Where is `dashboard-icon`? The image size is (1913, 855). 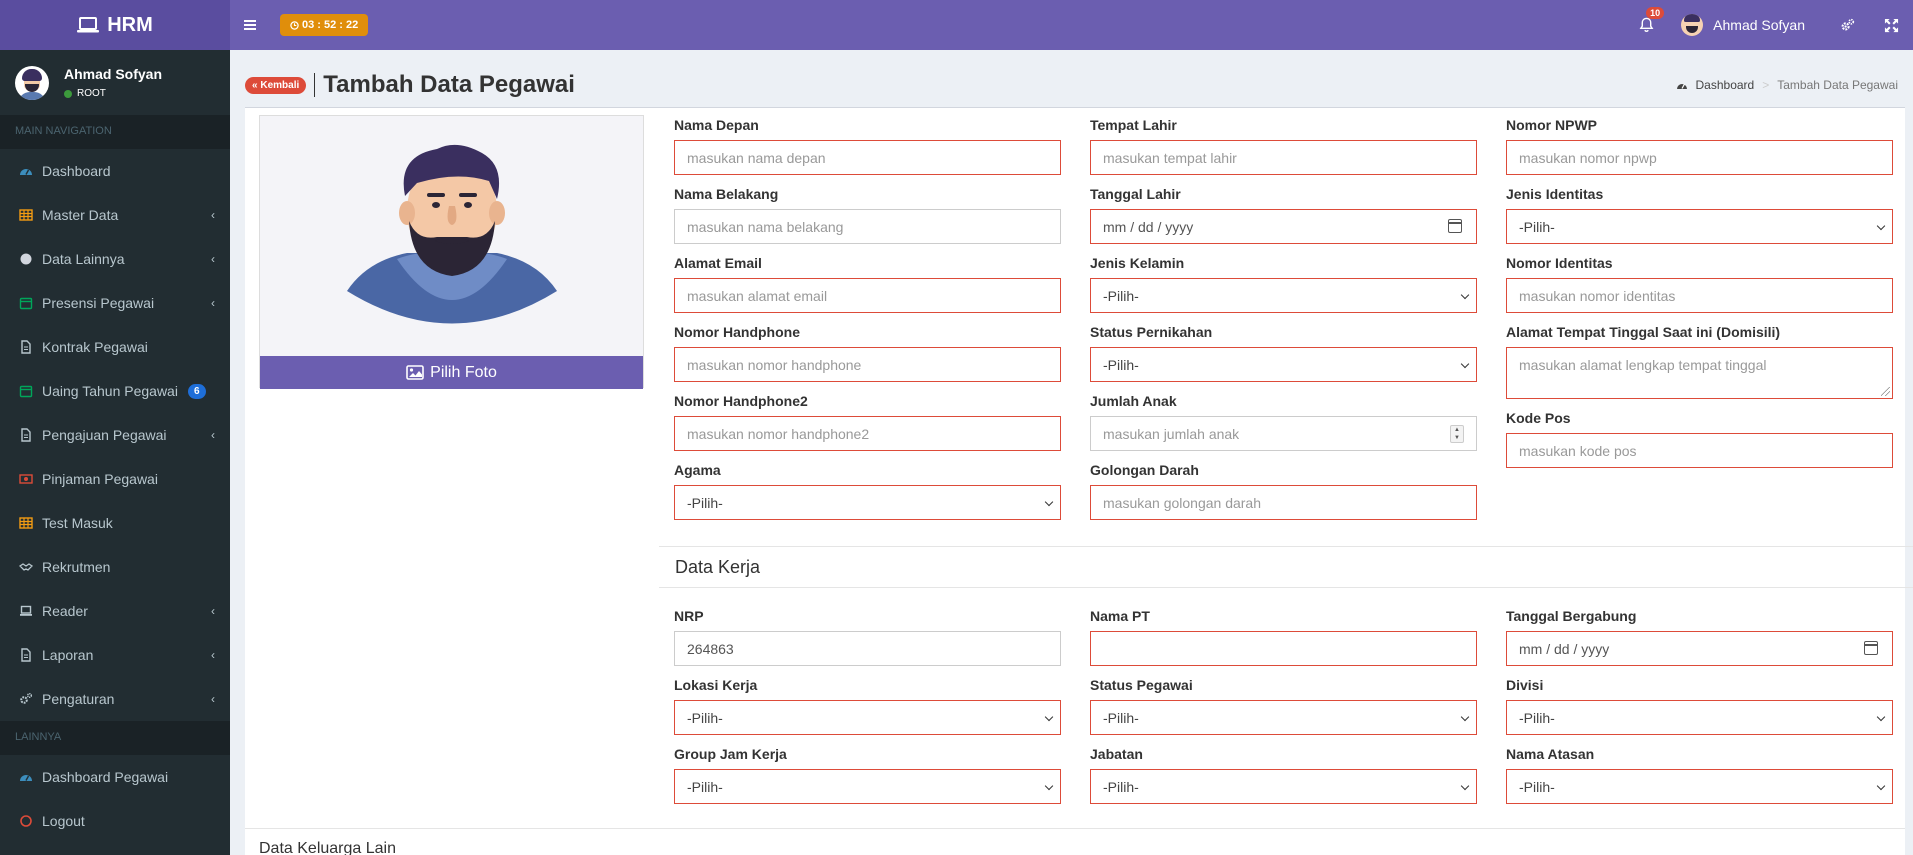
dashboard-icon is located at coordinates (26, 777).